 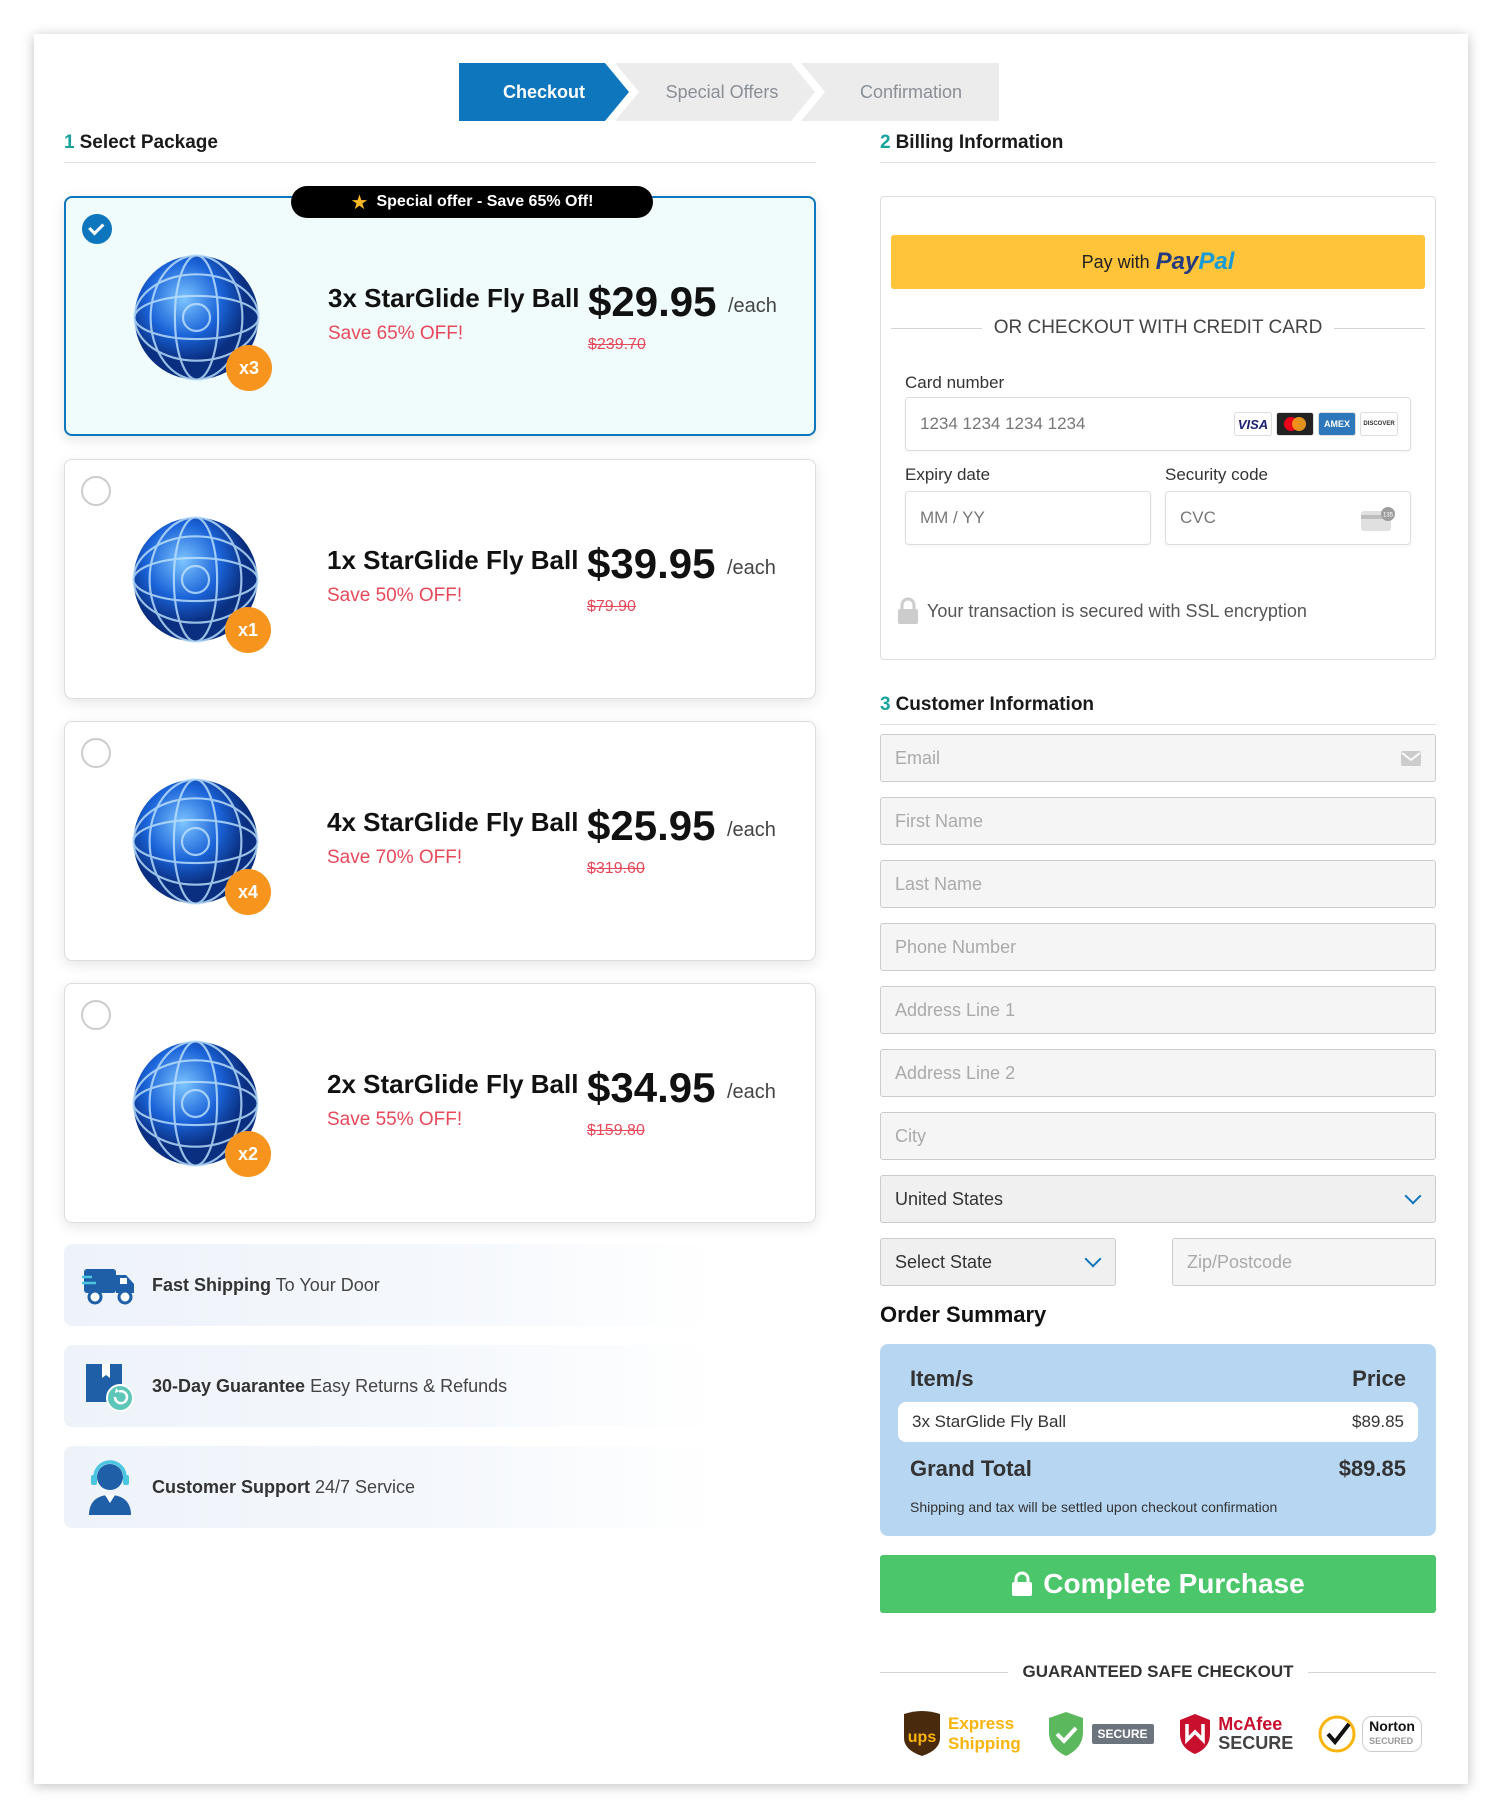 What do you see at coordinates (1216, 474) in the screenshot?
I see `security-code-label: Security code` at bounding box center [1216, 474].